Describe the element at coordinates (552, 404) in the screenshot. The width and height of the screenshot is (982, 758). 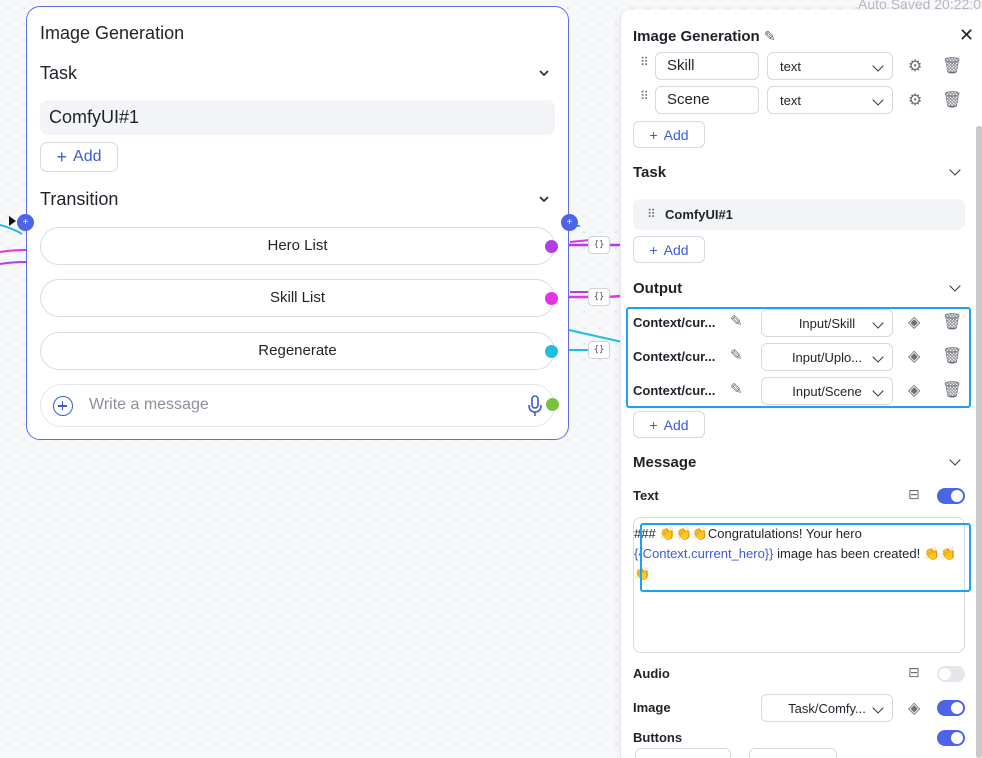
I see `message-port` at that location.